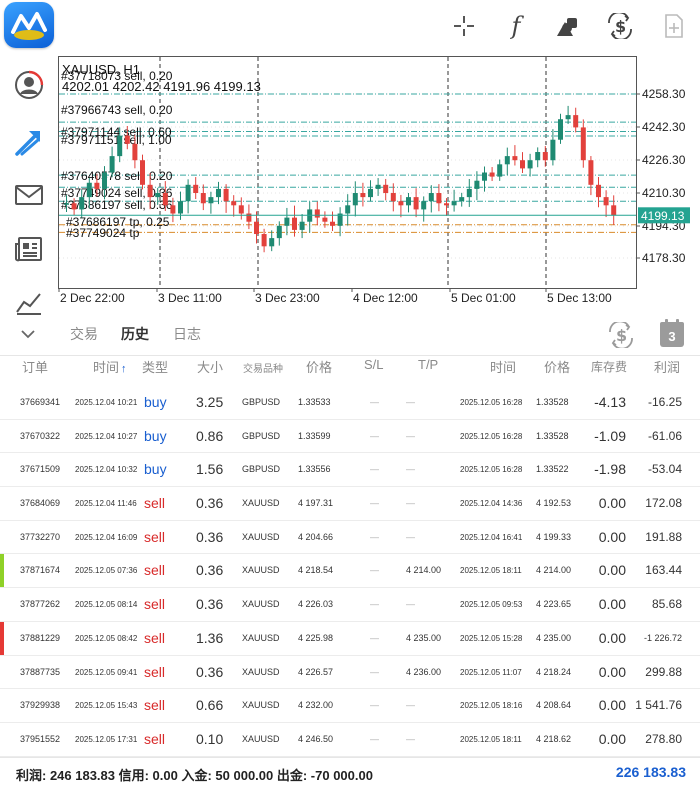 The height and width of the screenshot is (786, 700). I want to click on mail-icon, so click(29, 195).